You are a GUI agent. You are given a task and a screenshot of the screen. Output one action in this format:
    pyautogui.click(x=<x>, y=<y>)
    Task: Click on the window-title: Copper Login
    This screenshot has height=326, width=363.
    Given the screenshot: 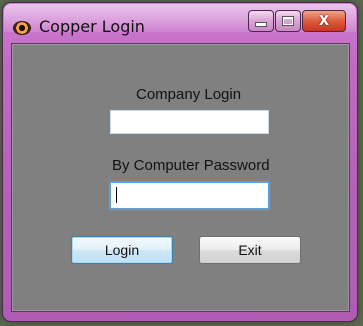 What is the action you would take?
    pyautogui.click(x=92, y=26)
    